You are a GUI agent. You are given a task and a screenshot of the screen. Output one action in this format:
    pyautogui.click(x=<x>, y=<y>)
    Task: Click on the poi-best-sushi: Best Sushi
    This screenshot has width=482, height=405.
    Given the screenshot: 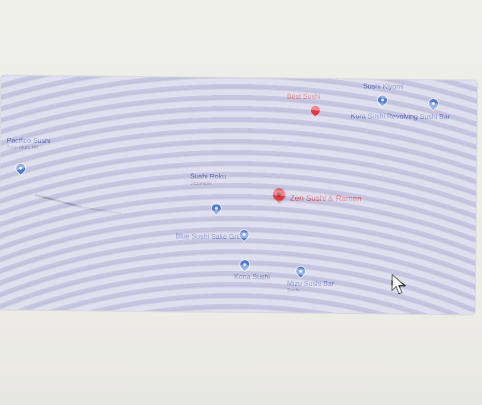 What is the action you would take?
    pyautogui.click(x=304, y=98)
    